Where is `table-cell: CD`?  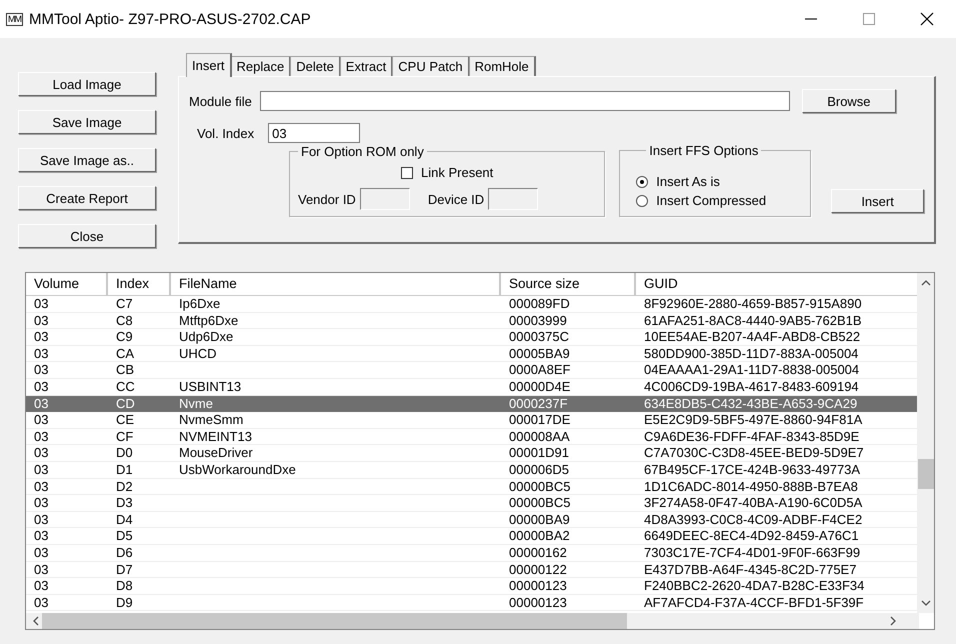 table-cell: CD is located at coordinates (139, 404).